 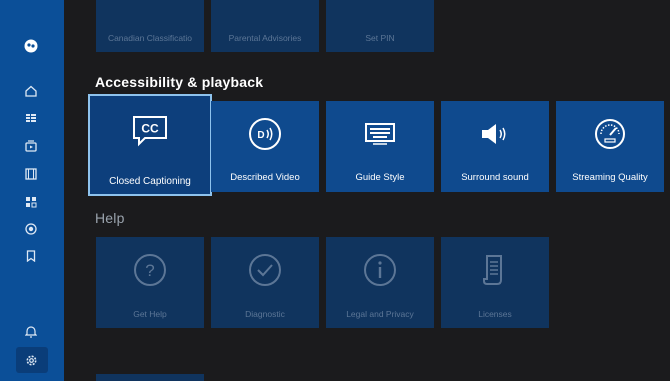 I want to click on tile-label: Streaming Quality, so click(x=610, y=177).